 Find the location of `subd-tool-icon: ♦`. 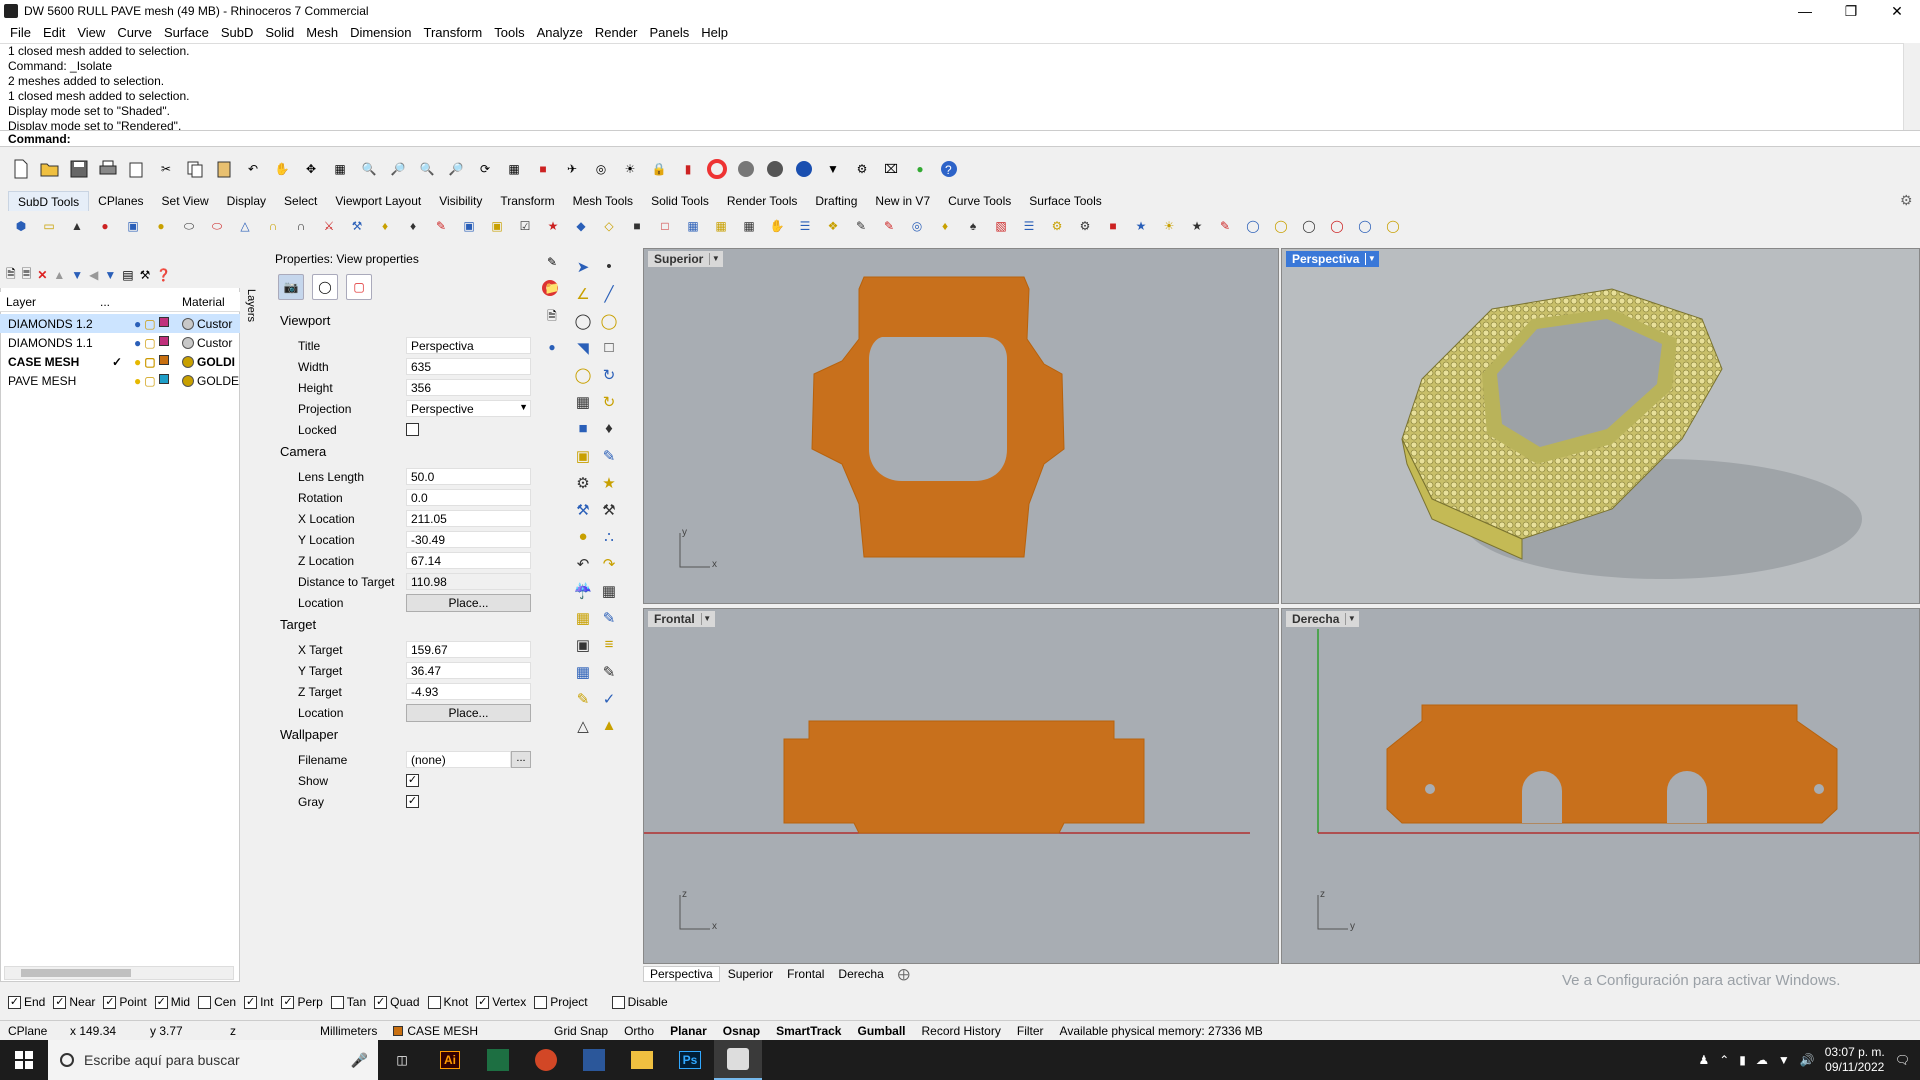

subd-tool-icon: ♦ is located at coordinates (385, 226).